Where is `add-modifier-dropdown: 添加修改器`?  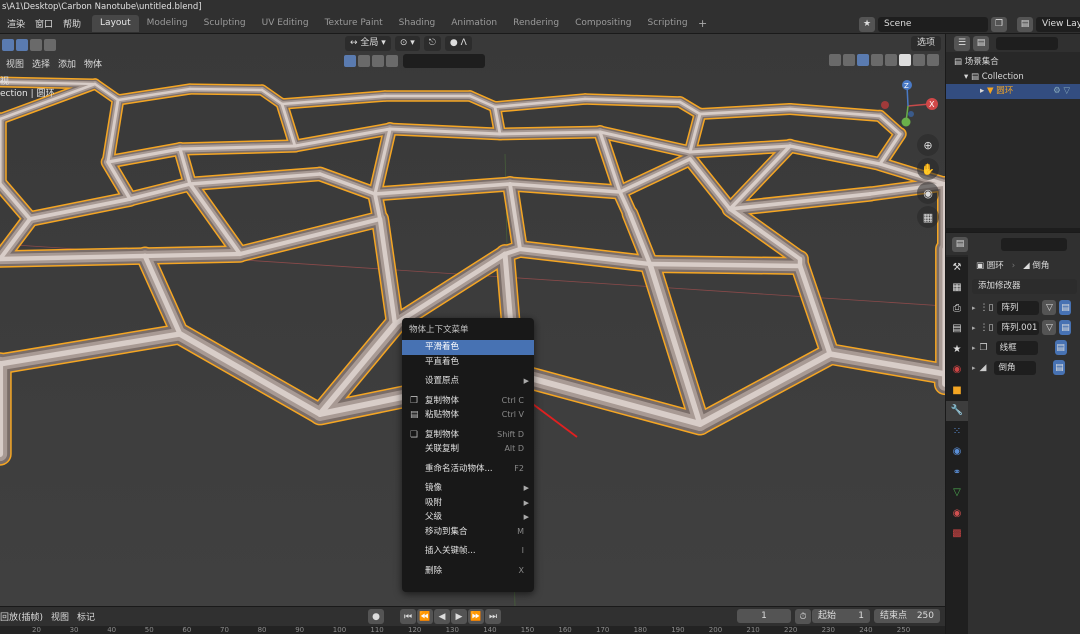
add-modifier-dropdown: 添加修改器 is located at coordinates (1024, 286).